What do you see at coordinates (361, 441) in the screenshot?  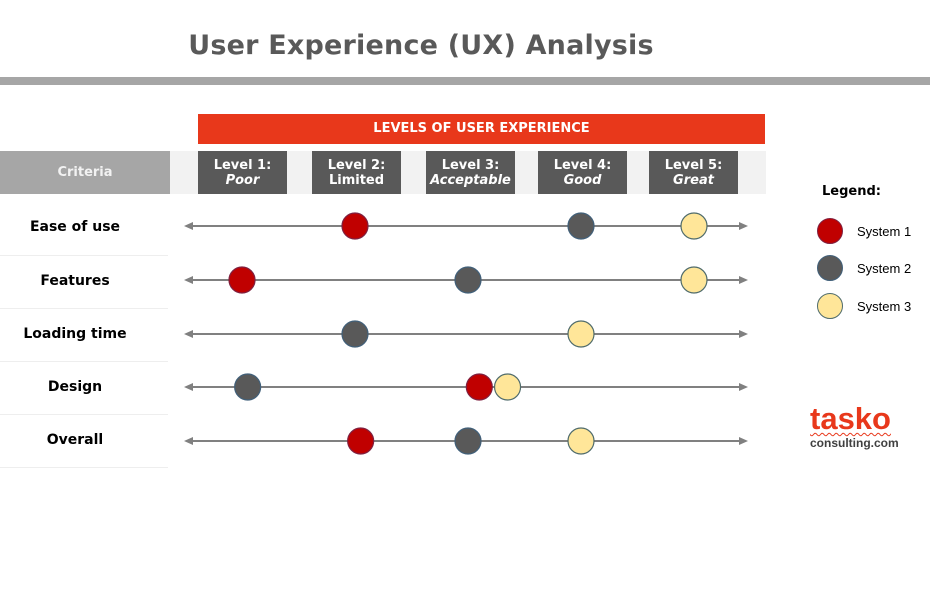 I see `dot-system-1-overall` at bounding box center [361, 441].